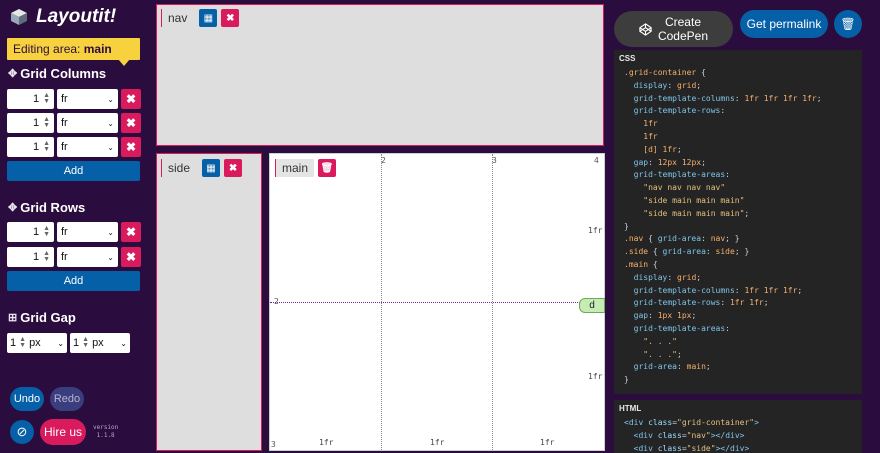  Describe the element at coordinates (645, 29) in the screenshot. I see `codepen-icon` at that location.